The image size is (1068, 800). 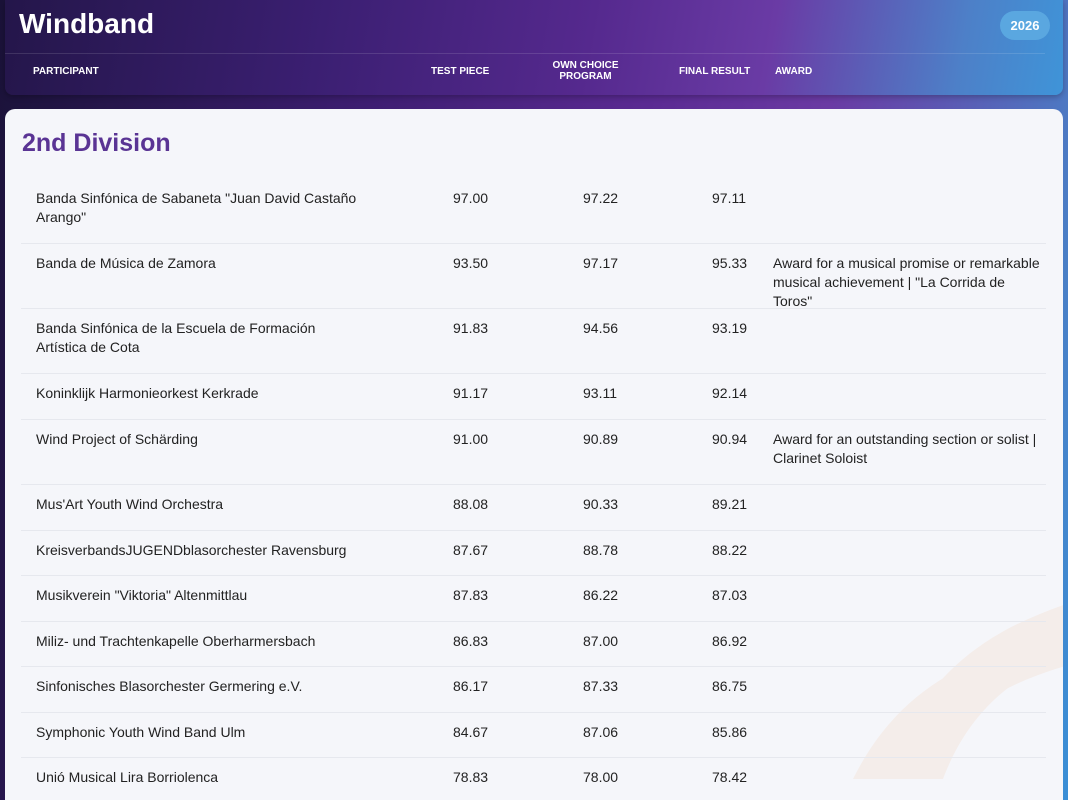 I want to click on final-result-score: 86.92, so click(x=730, y=641).